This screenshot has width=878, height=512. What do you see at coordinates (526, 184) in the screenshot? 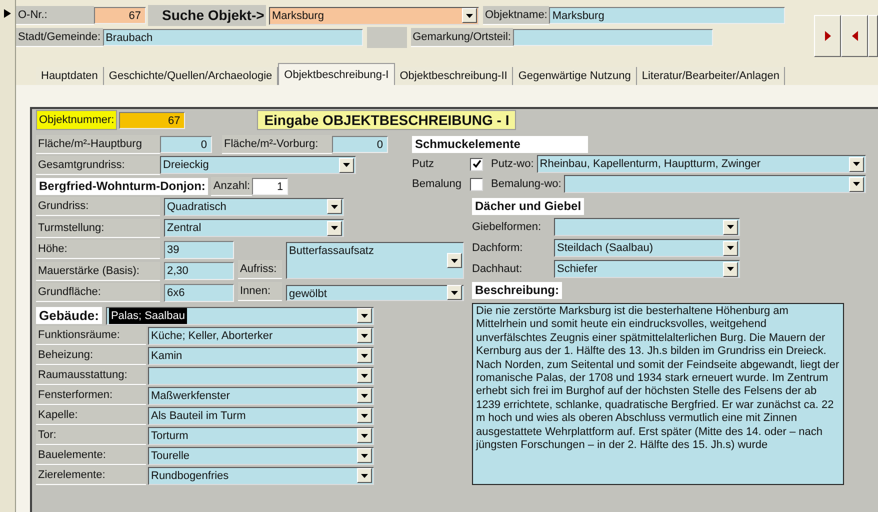
I see `field-label: Bemalung-wo:` at bounding box center [526, 184].